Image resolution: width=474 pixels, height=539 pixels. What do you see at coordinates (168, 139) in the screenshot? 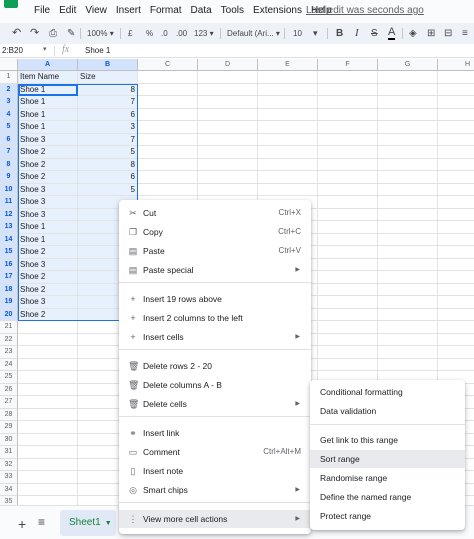
I see `cell-c6` at bounding box center [168, 139].